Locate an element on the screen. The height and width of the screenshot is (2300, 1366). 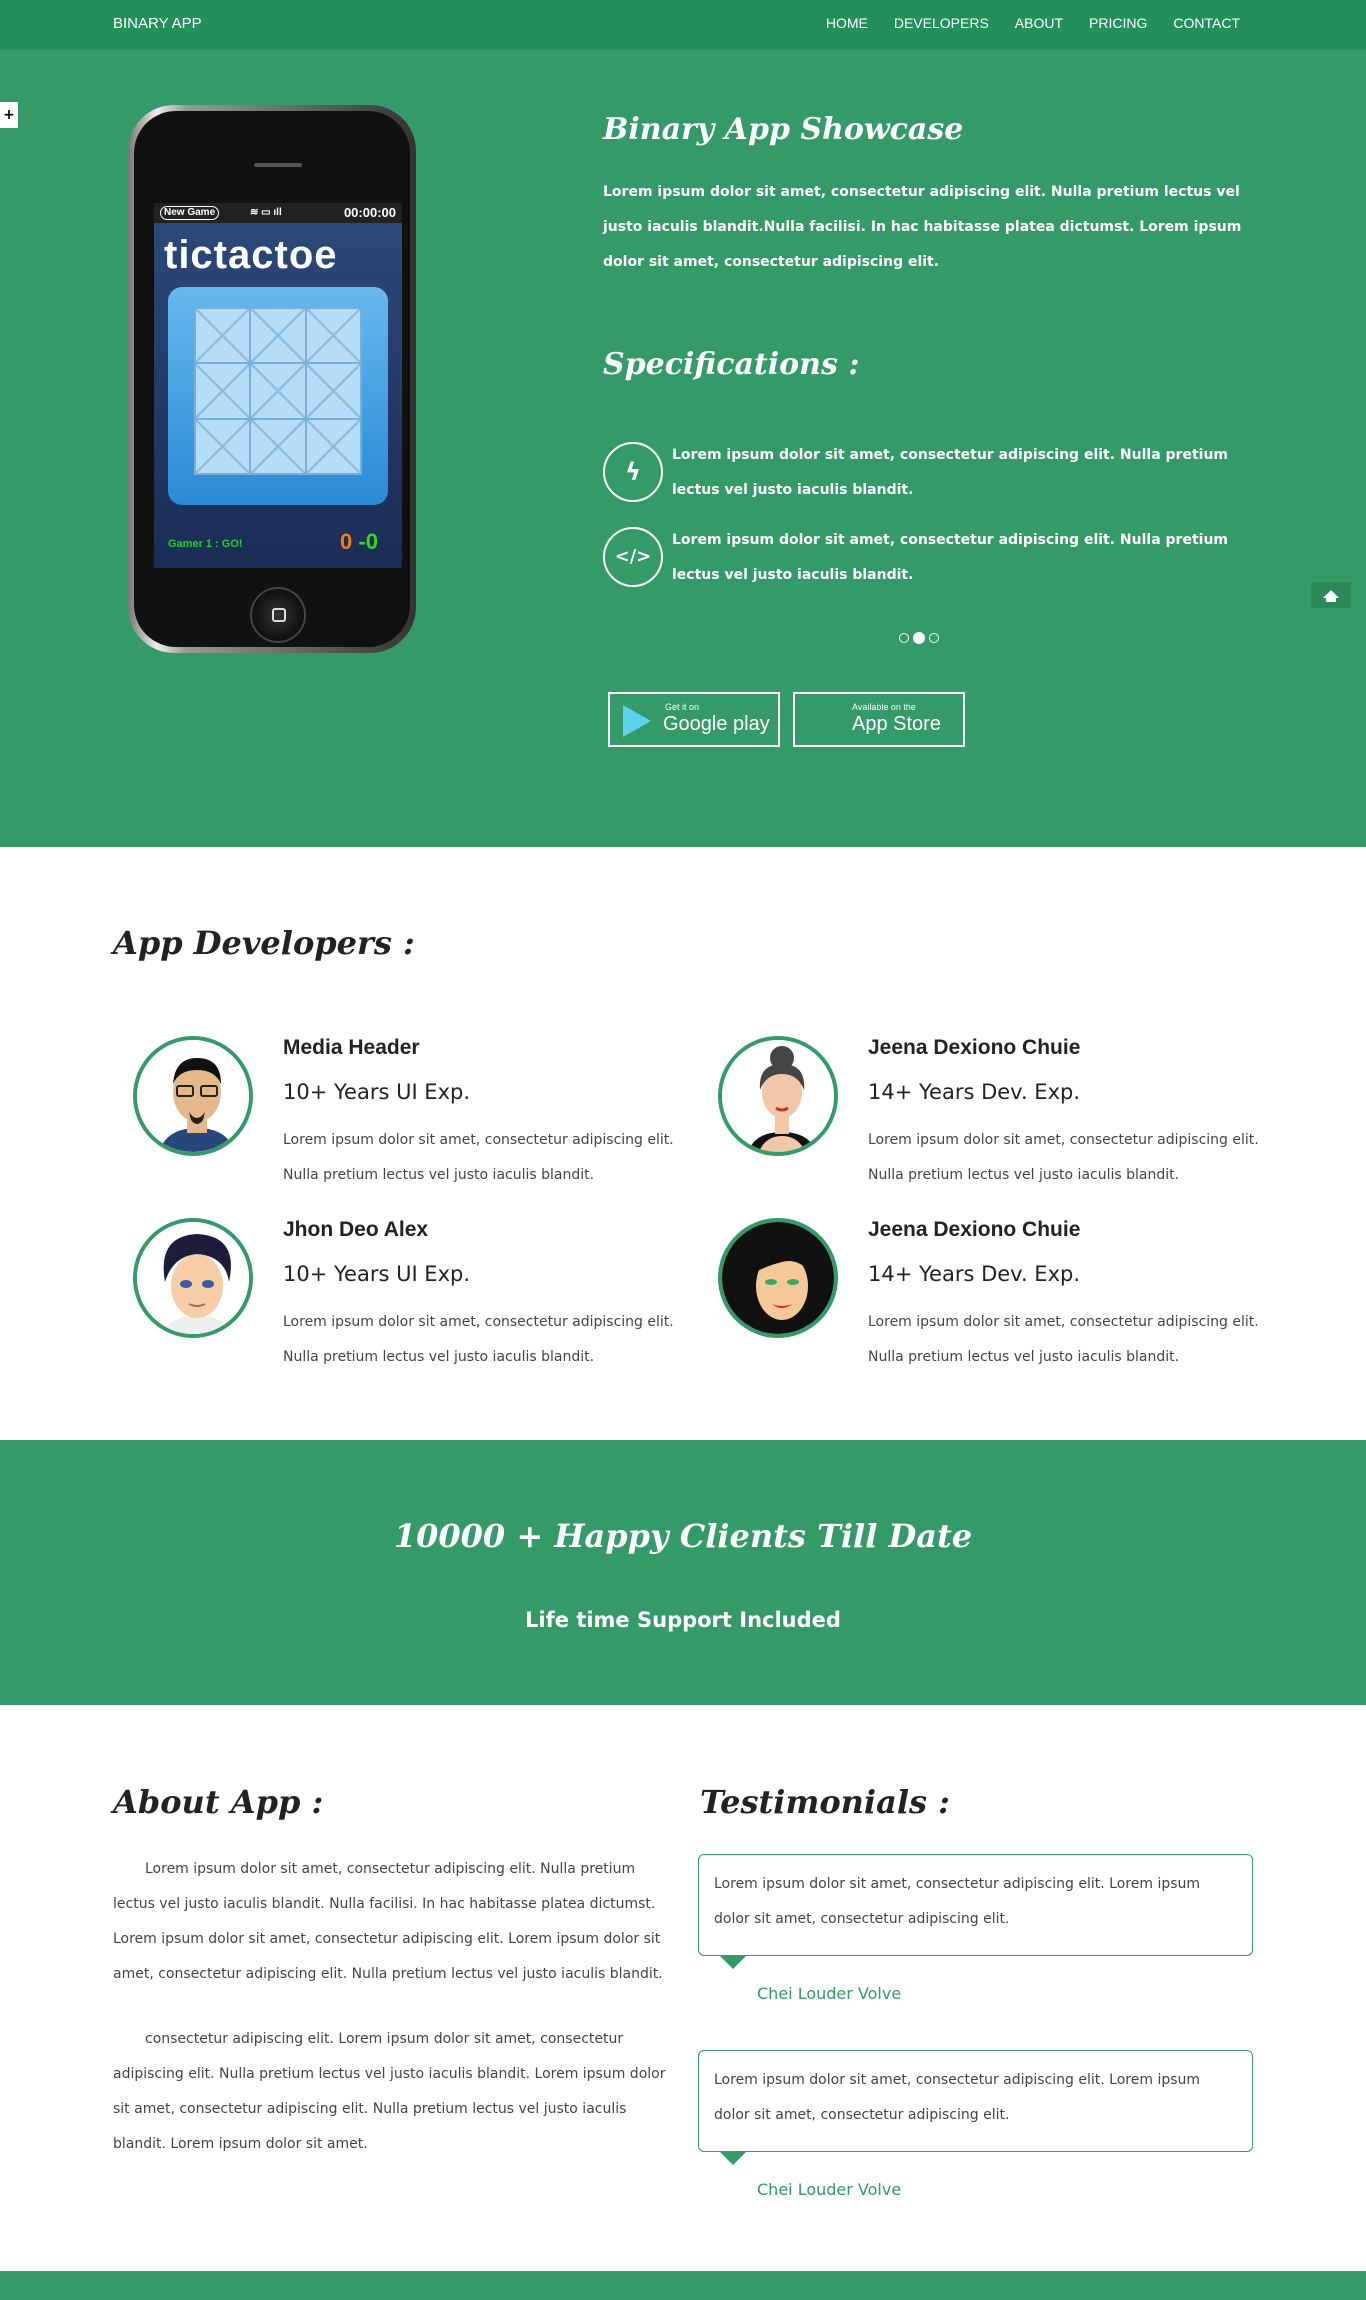
home-square-icon is located at coordinates (279, 615).